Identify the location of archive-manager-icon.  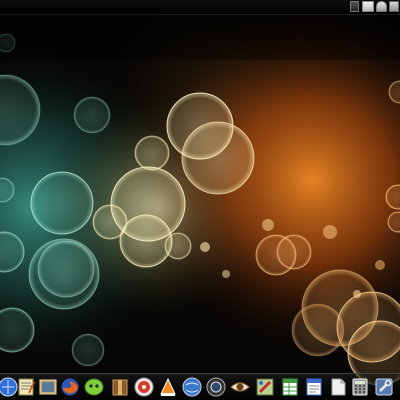
(120, 387).